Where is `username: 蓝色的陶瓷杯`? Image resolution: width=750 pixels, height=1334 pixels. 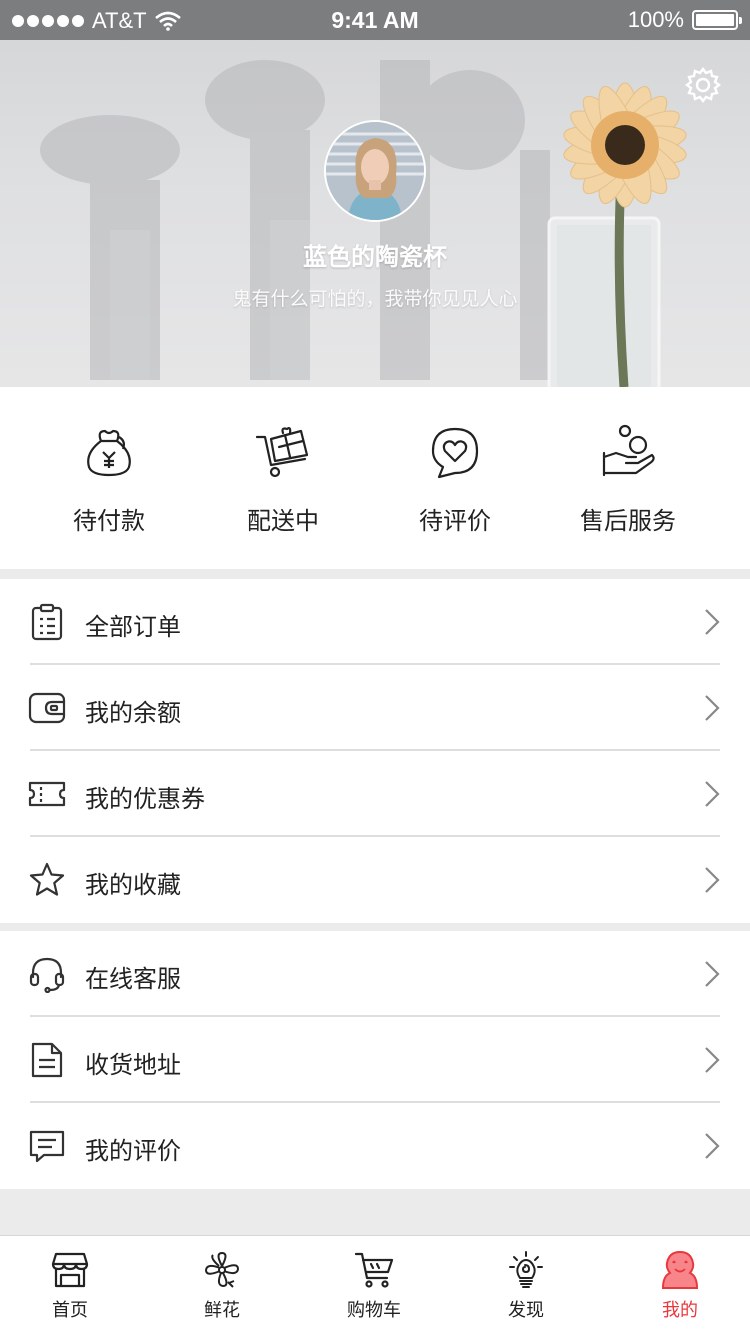
username: 蓝色的陶瓷杯 is located at coordinates (375, 257).